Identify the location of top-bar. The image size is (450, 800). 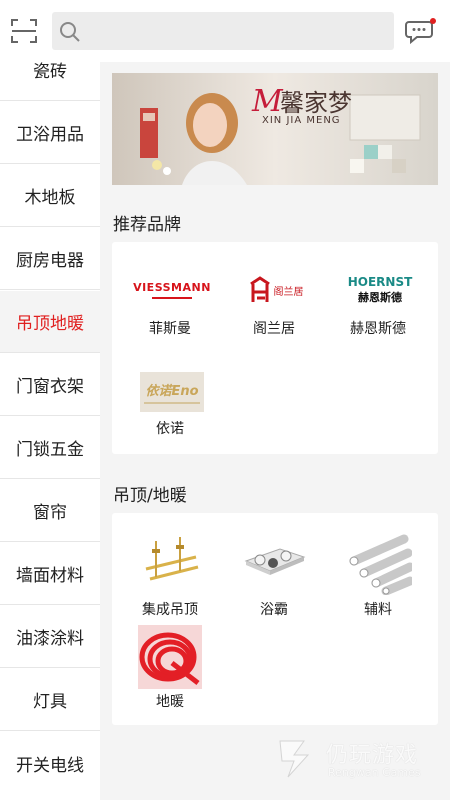
(225, 31).